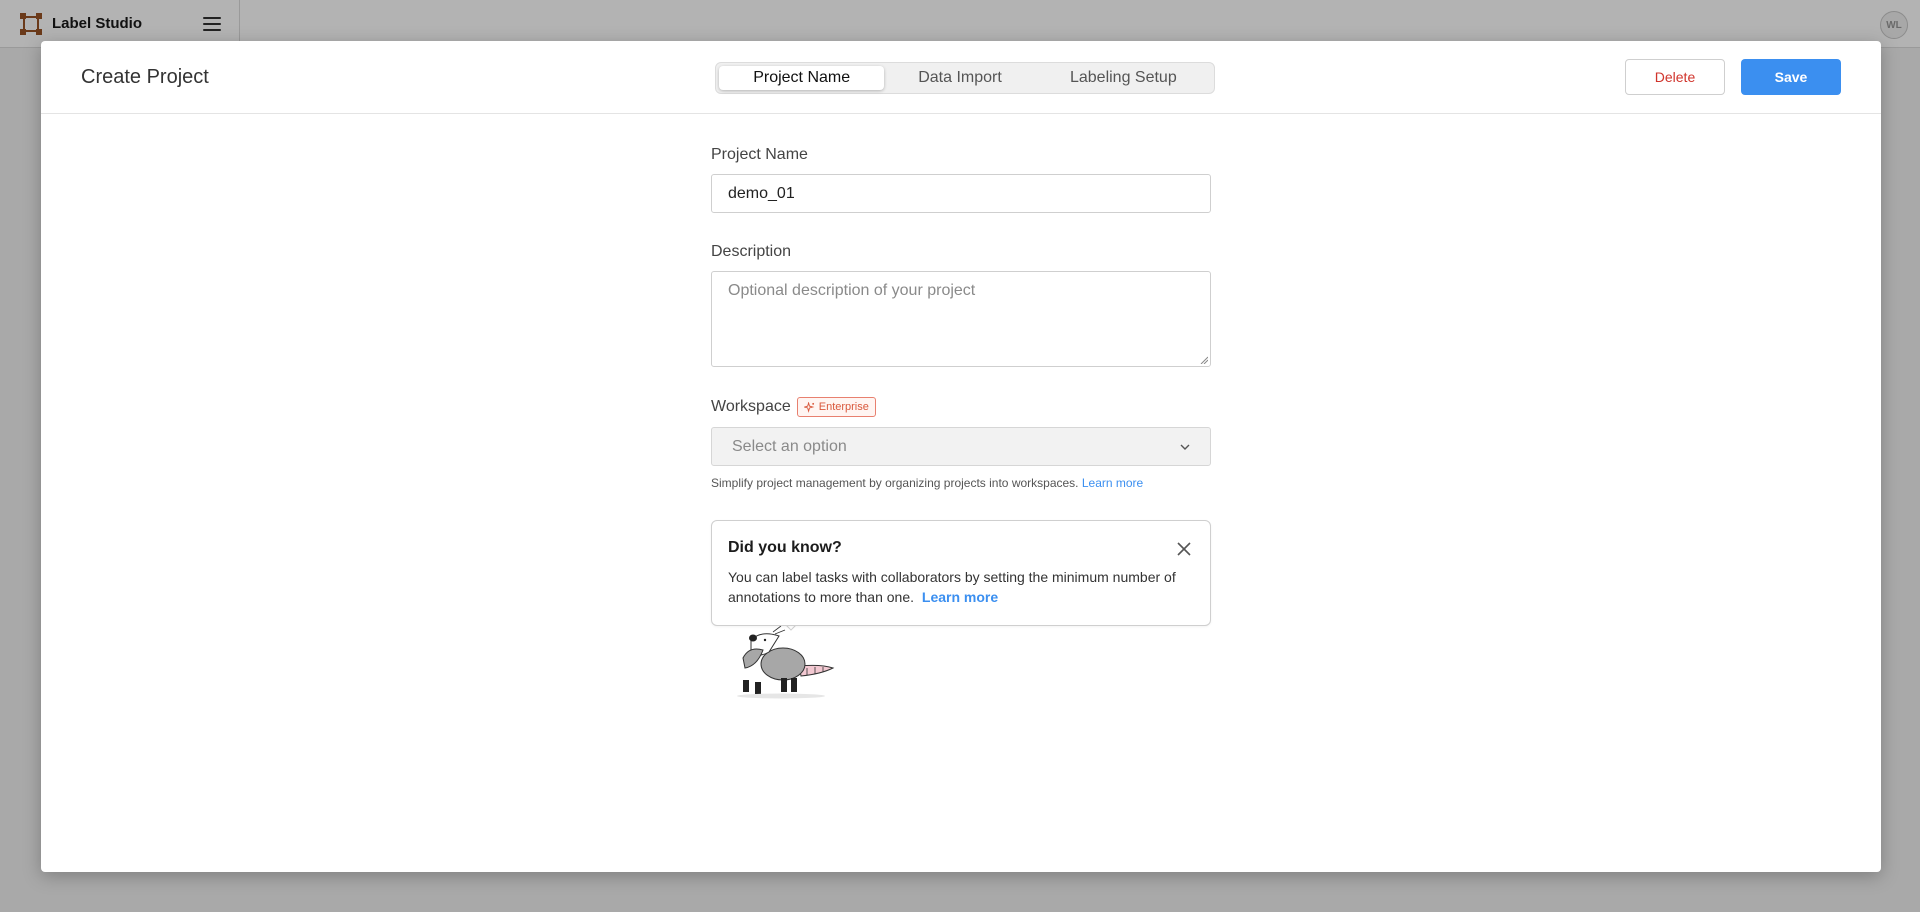 Image resolution: width=1920 pixels, height=912 pixels. Describe the element at coordinates (751, 251) in the screenshot. I see `description-label-text: Description` at that location.